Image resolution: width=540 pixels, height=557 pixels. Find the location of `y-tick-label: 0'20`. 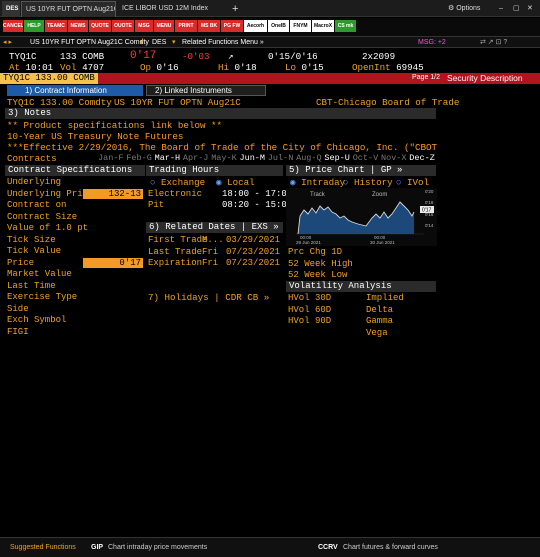

y-tick-label: 0'20 is located at coordinates (429, 191).